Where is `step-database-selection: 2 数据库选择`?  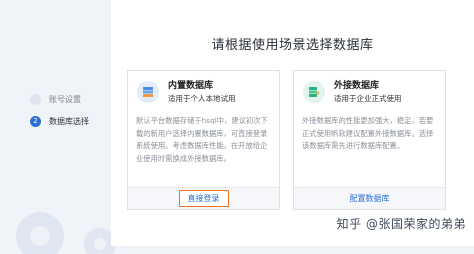
step-database-selection: 2 数据库选择 is located at coordinates (70, 121).